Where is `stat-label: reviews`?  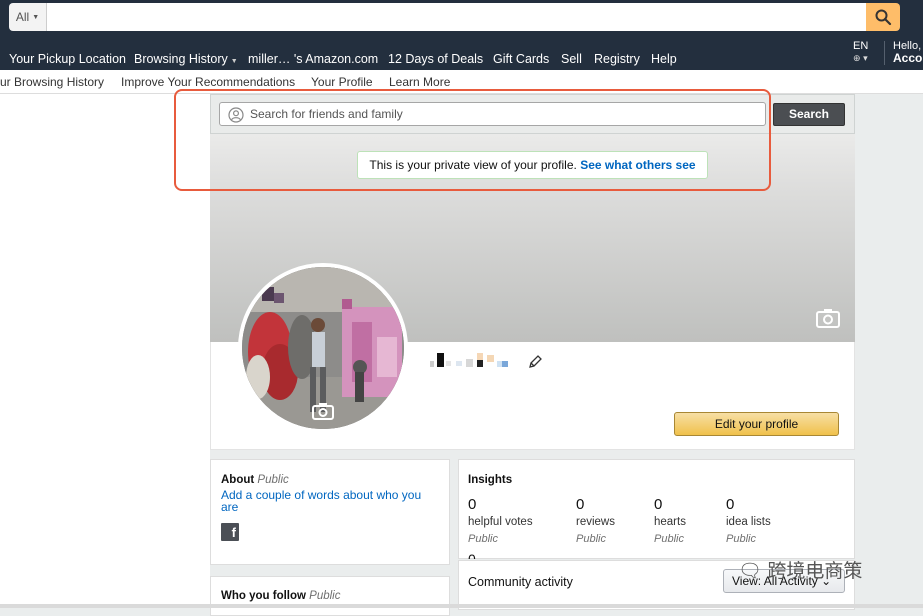
stat-label: reviews is located at coordinates (595, 522).